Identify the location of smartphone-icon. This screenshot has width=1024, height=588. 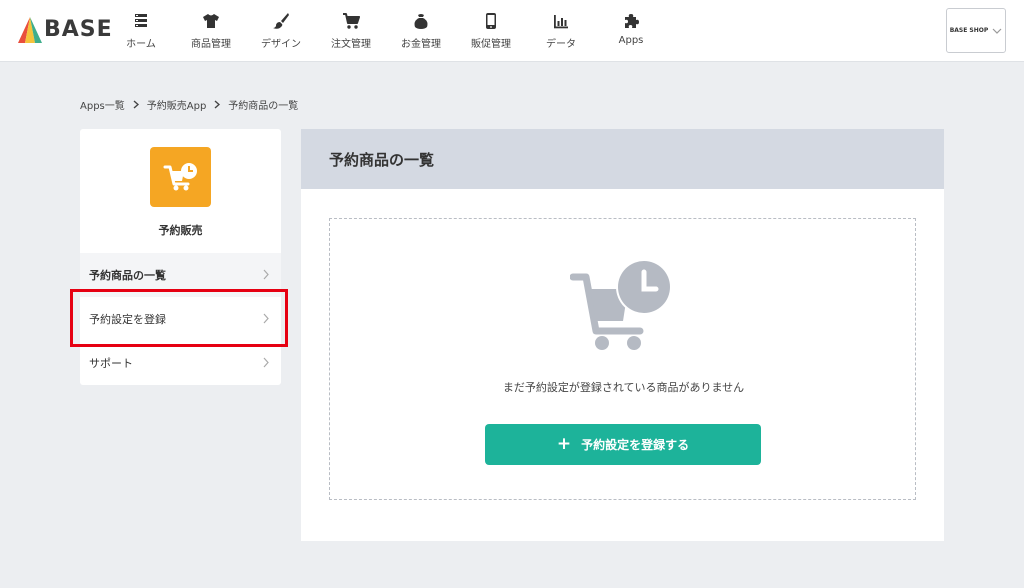
(491, 21).